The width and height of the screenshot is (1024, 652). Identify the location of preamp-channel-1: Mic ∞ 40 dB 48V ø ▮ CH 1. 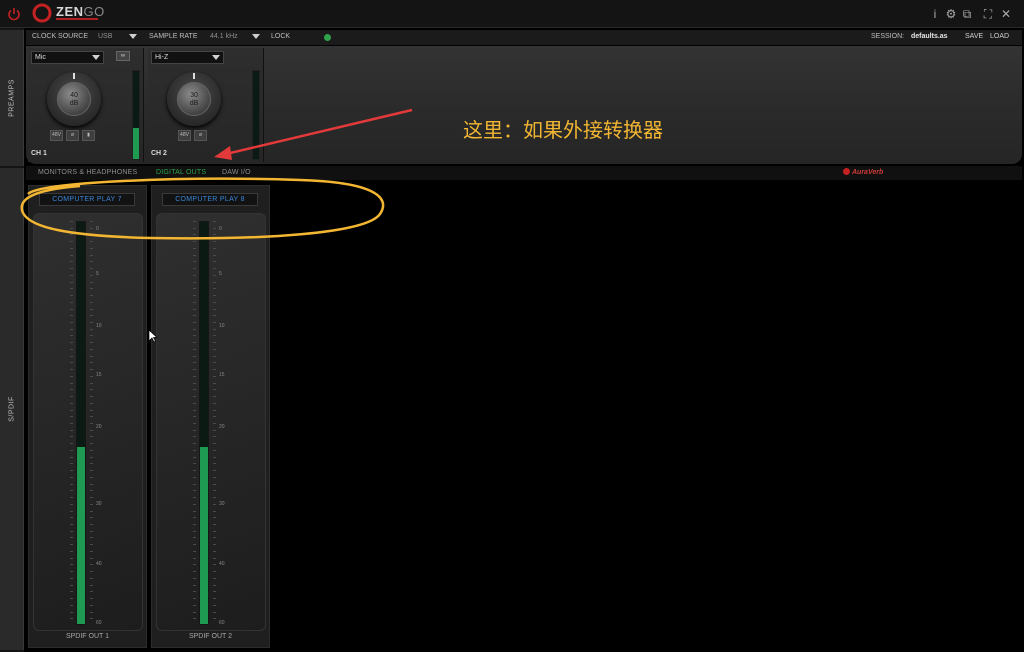
(86, 105).